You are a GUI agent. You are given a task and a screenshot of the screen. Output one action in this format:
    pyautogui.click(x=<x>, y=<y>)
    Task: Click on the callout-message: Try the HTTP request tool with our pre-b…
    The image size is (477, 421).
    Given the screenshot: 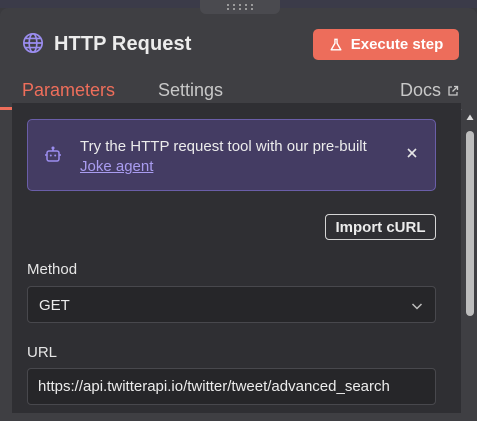 What is the action you would take?
    pyautogui.click(x=230, y=157)
    